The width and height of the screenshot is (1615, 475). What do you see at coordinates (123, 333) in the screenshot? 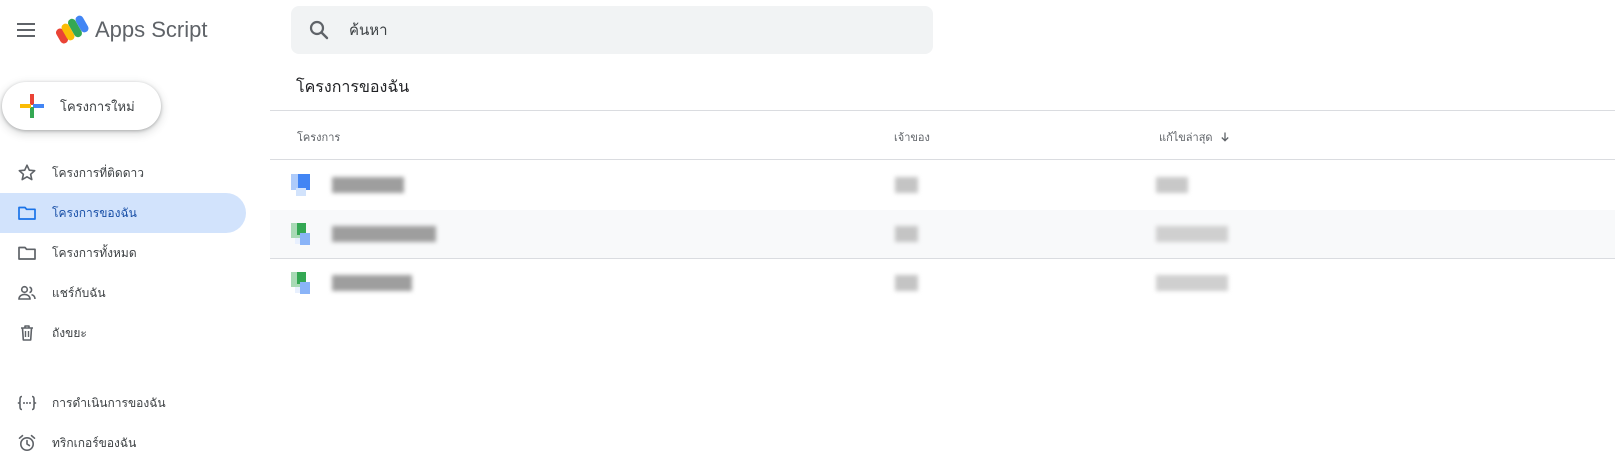
I see `sidebar-item-trash: ถังขยะ` at bounding box center [123, 333].